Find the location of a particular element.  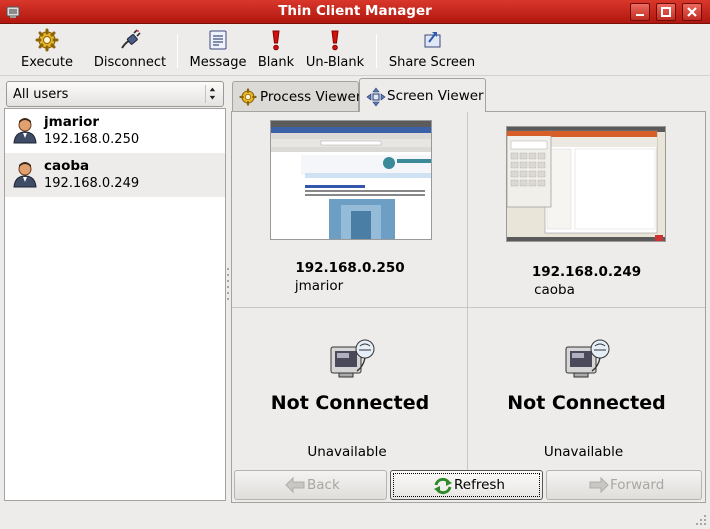

title-bar: Thin Client Manager is located at coordinates (355, 12).